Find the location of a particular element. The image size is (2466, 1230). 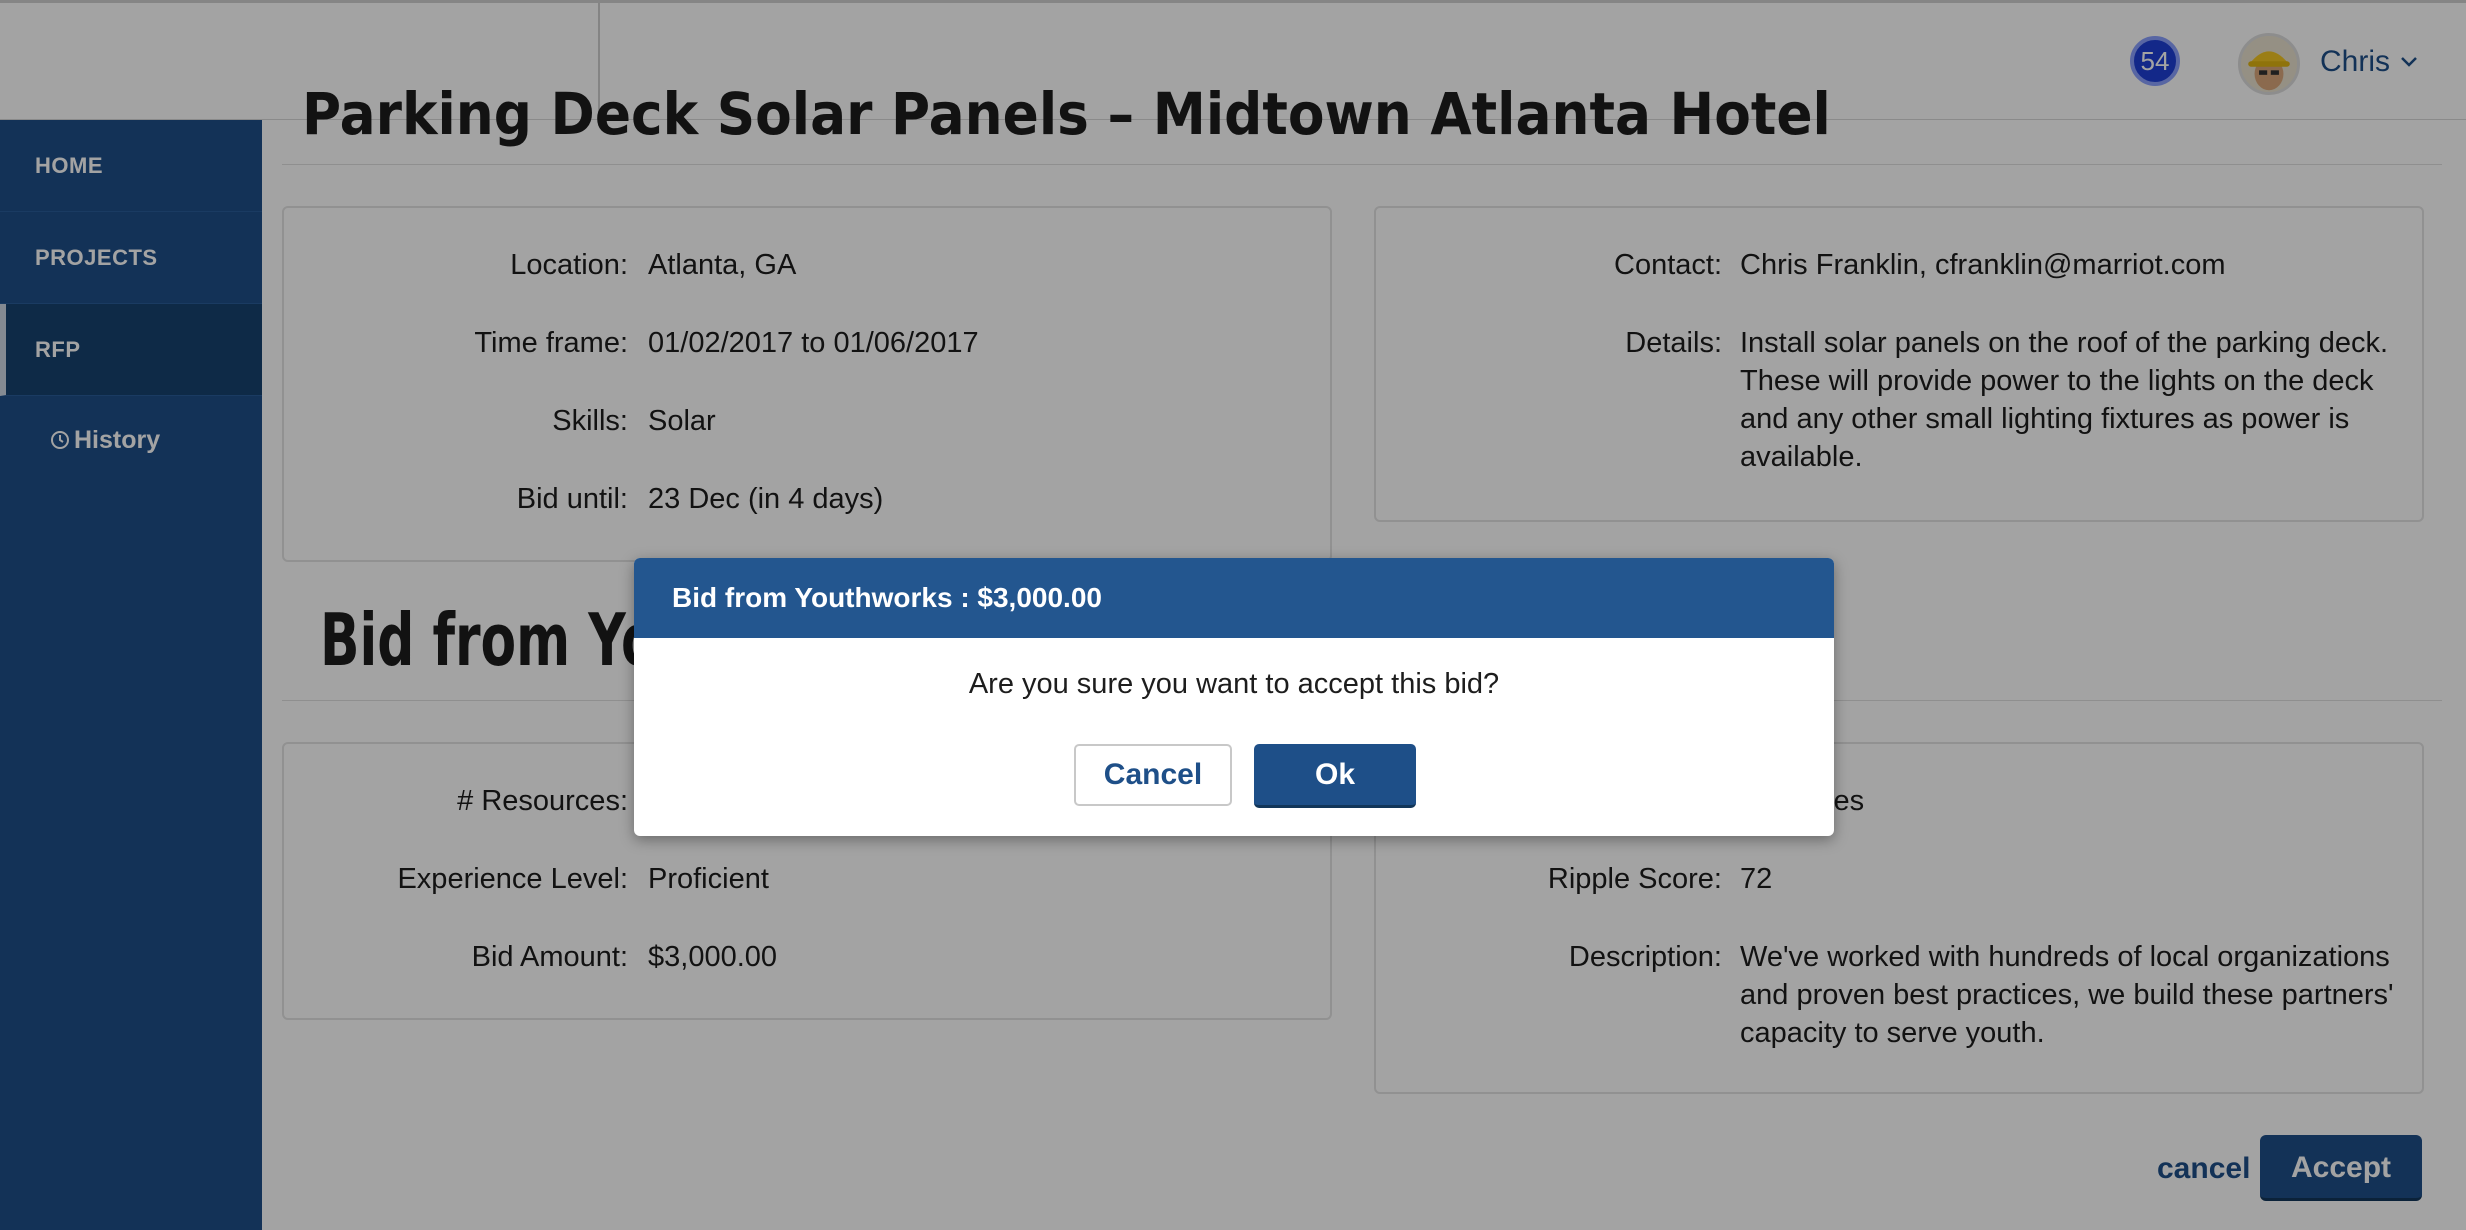

dialog-cancel-button: Cancel is located at coordinates (1153, 775).